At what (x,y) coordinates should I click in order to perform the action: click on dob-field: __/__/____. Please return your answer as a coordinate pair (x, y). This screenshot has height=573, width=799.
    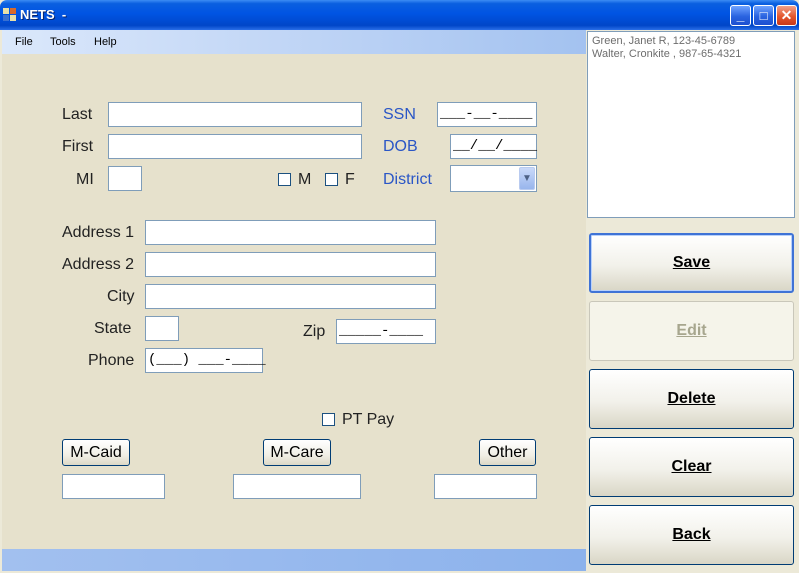
    Looking at the image, I should click on (493, 146).